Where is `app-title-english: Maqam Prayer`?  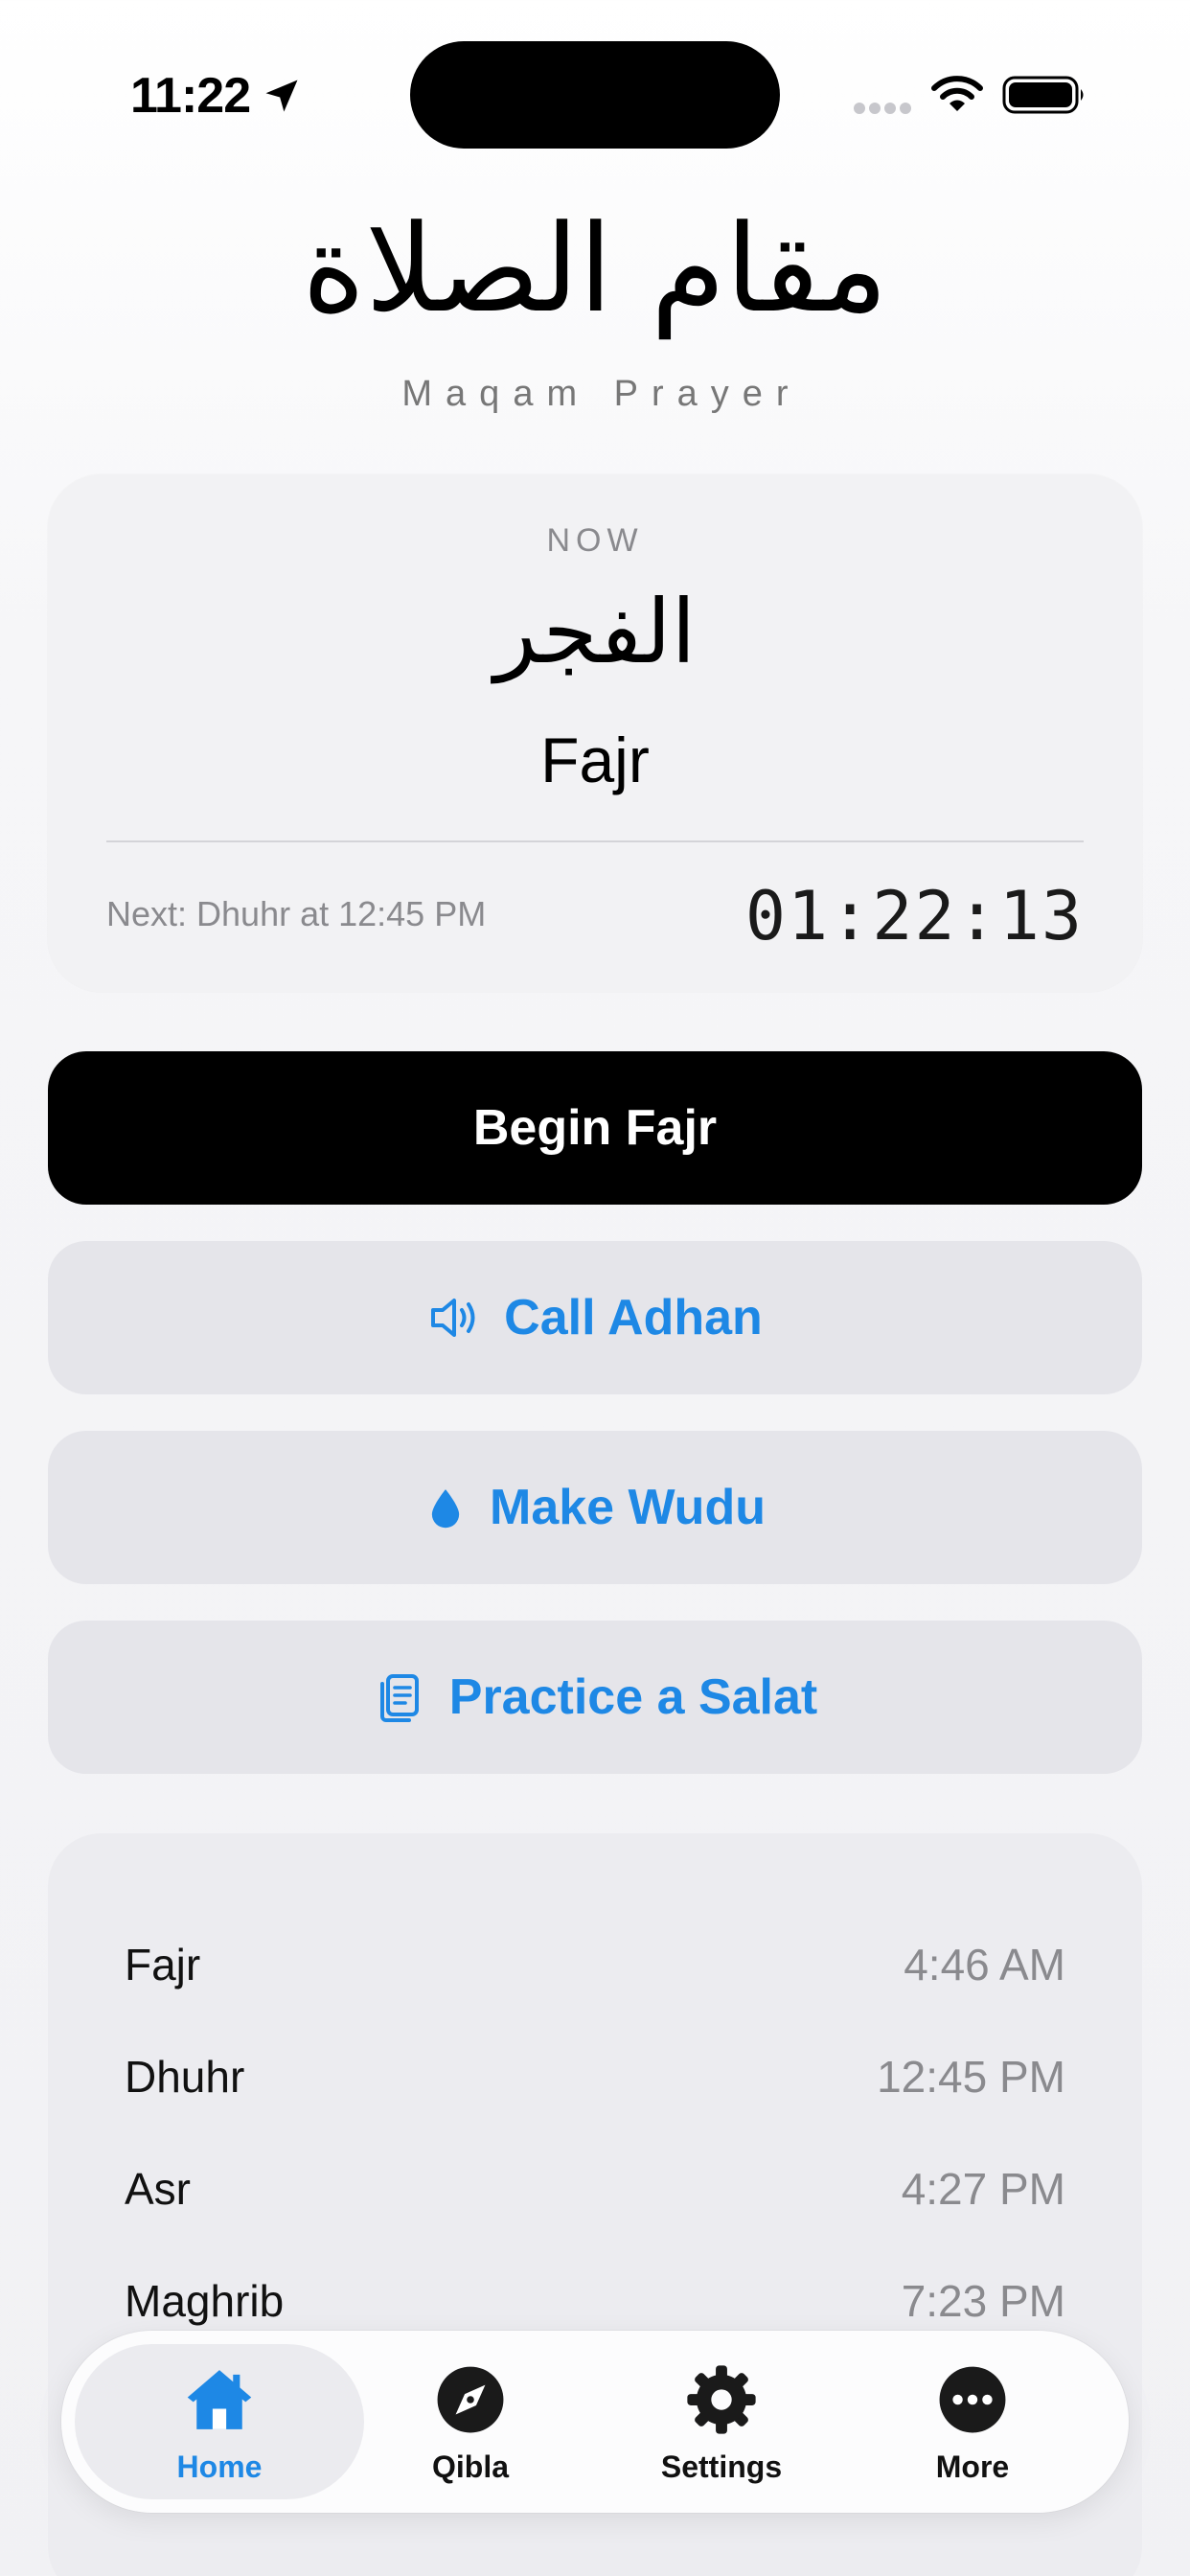 app-title-english: Maqam Prayer is located at coordinates (602, 394).